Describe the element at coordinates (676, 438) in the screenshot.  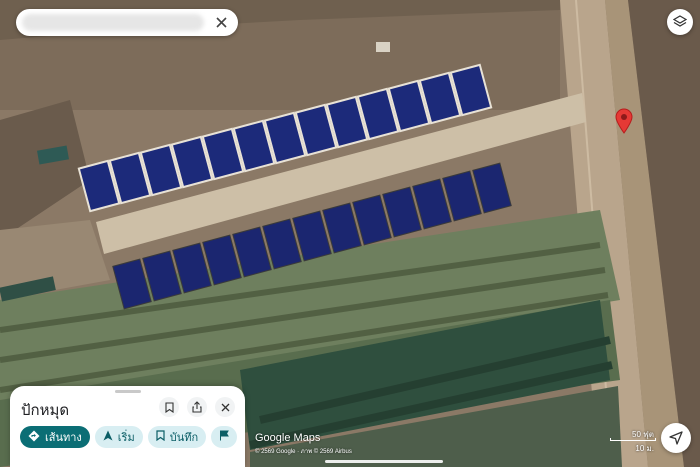
I see `my-location-arrow-icon` at that location.